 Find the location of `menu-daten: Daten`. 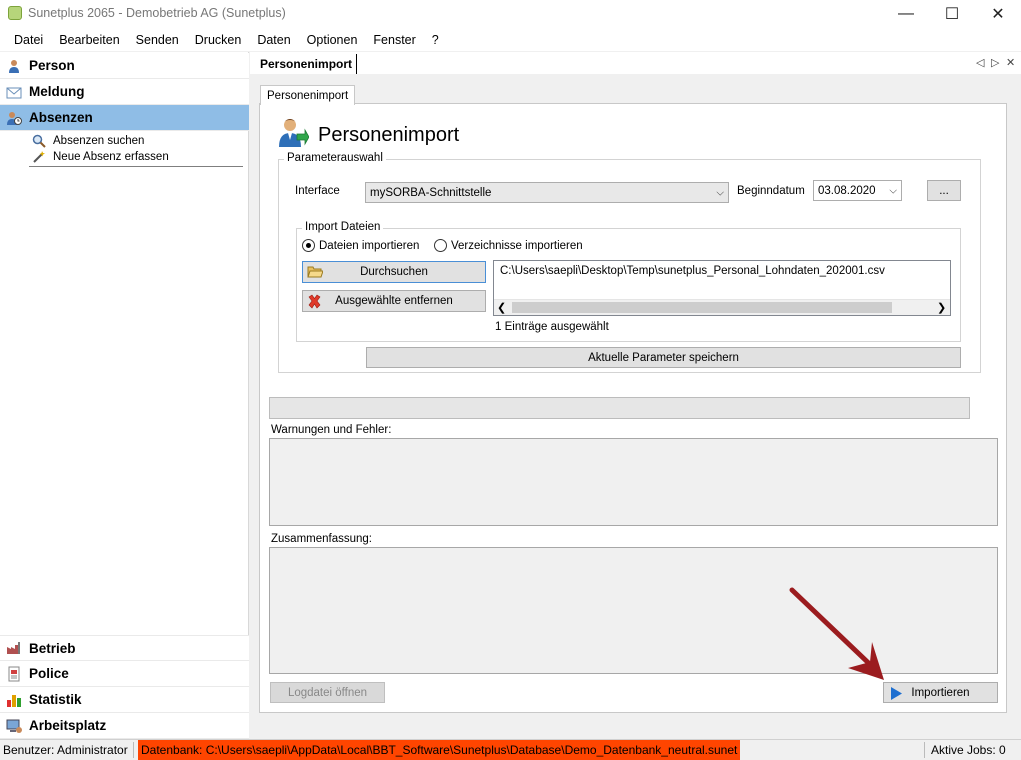

menu-daten: Daten is located at coordinates (273, 40).